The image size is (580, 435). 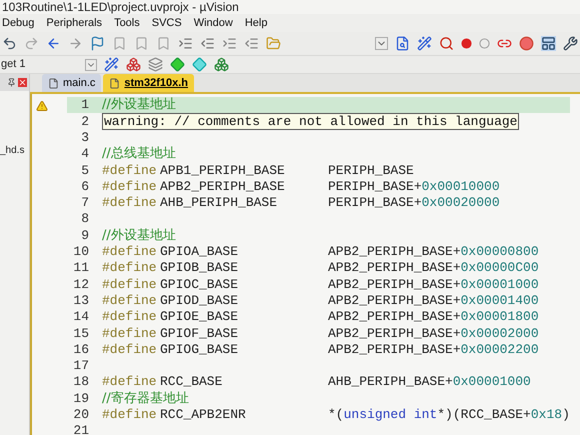 What do you see at coordinates (85, 154) in the screenshot?
I see `line-number: 4` at bounding box center [85, 154].